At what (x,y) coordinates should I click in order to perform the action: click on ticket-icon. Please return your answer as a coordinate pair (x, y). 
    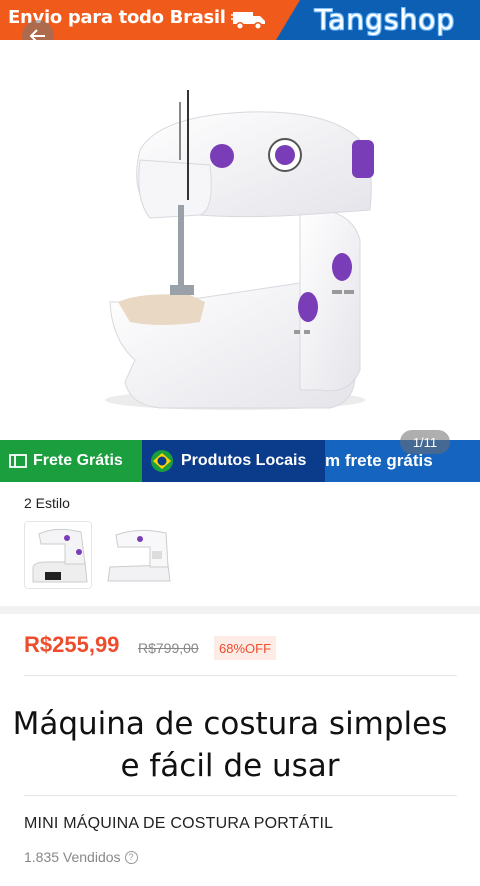
    Looking at the image, I should click on (18, 461).